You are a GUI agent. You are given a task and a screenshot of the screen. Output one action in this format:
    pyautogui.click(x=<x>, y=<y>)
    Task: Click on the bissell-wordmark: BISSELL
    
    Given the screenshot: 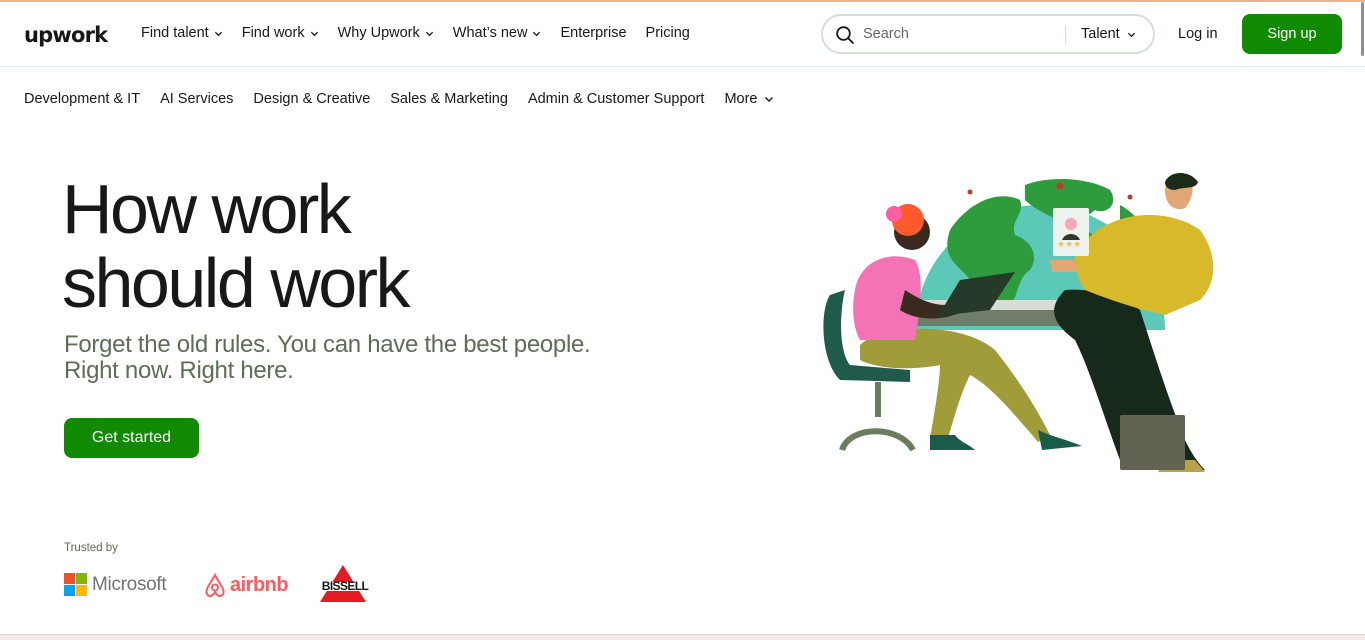 What is the action you would take?
    pyautogui.click(x=345, y=586)
    